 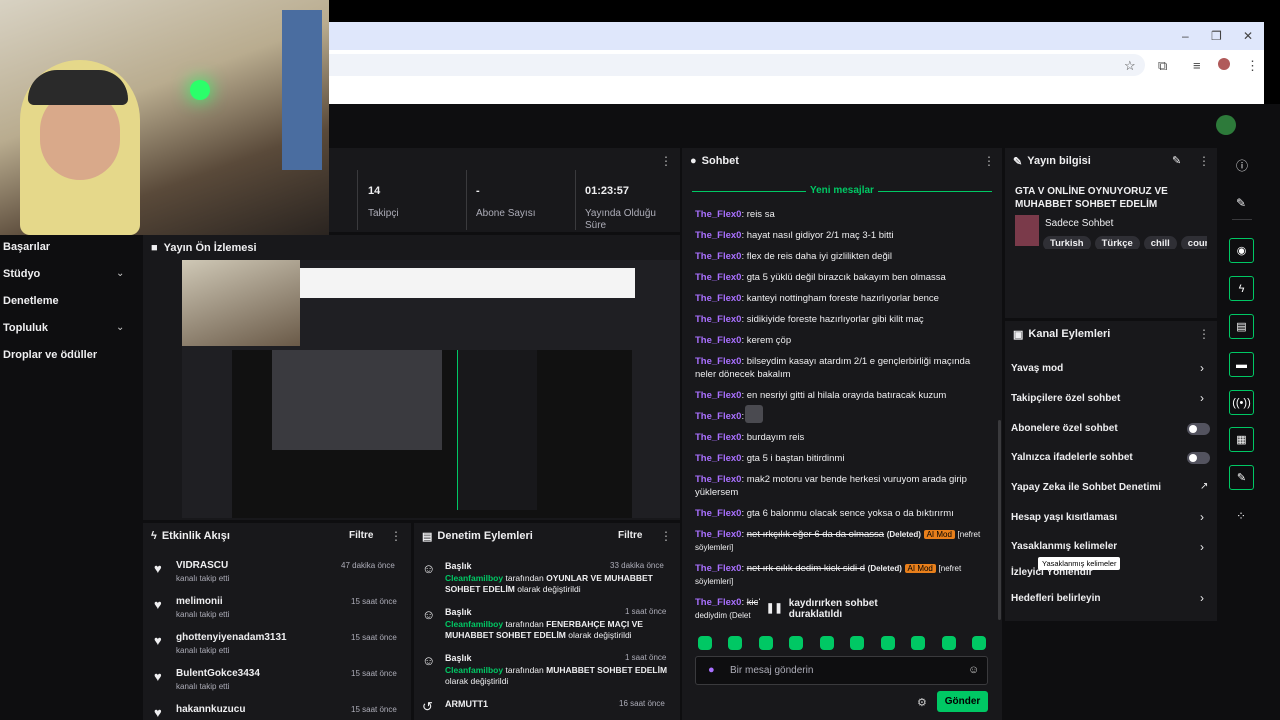 I want to click on mod-filter-button: Filtre, so click(x=630, y=535).